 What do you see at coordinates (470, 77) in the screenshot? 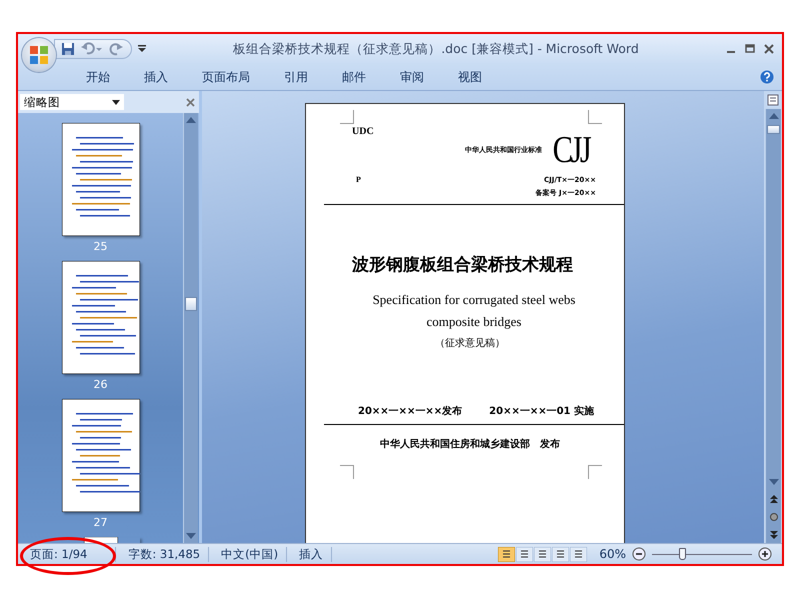
I see `ribbon-tab: 视图` at bounding box center [470, 77].